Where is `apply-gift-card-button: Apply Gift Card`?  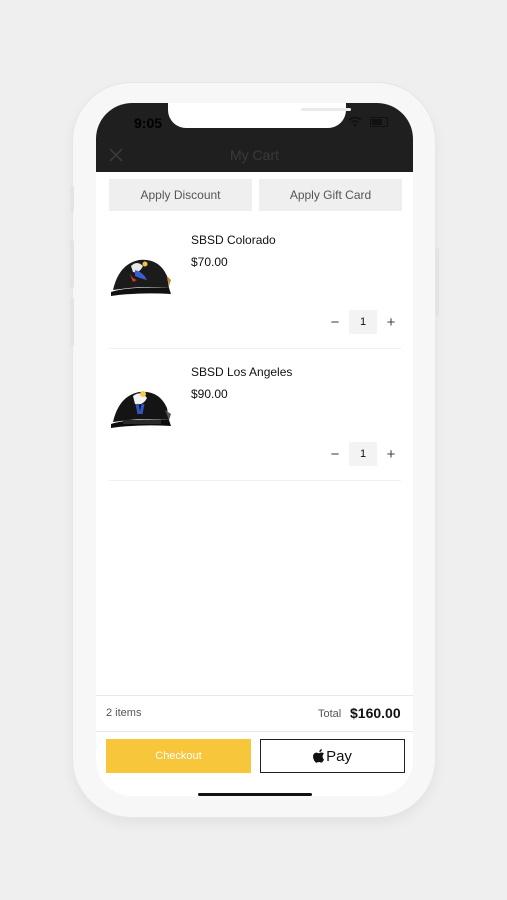 apply-gift-card-button: Apply Gift Card is located at coordinates (330, 195).